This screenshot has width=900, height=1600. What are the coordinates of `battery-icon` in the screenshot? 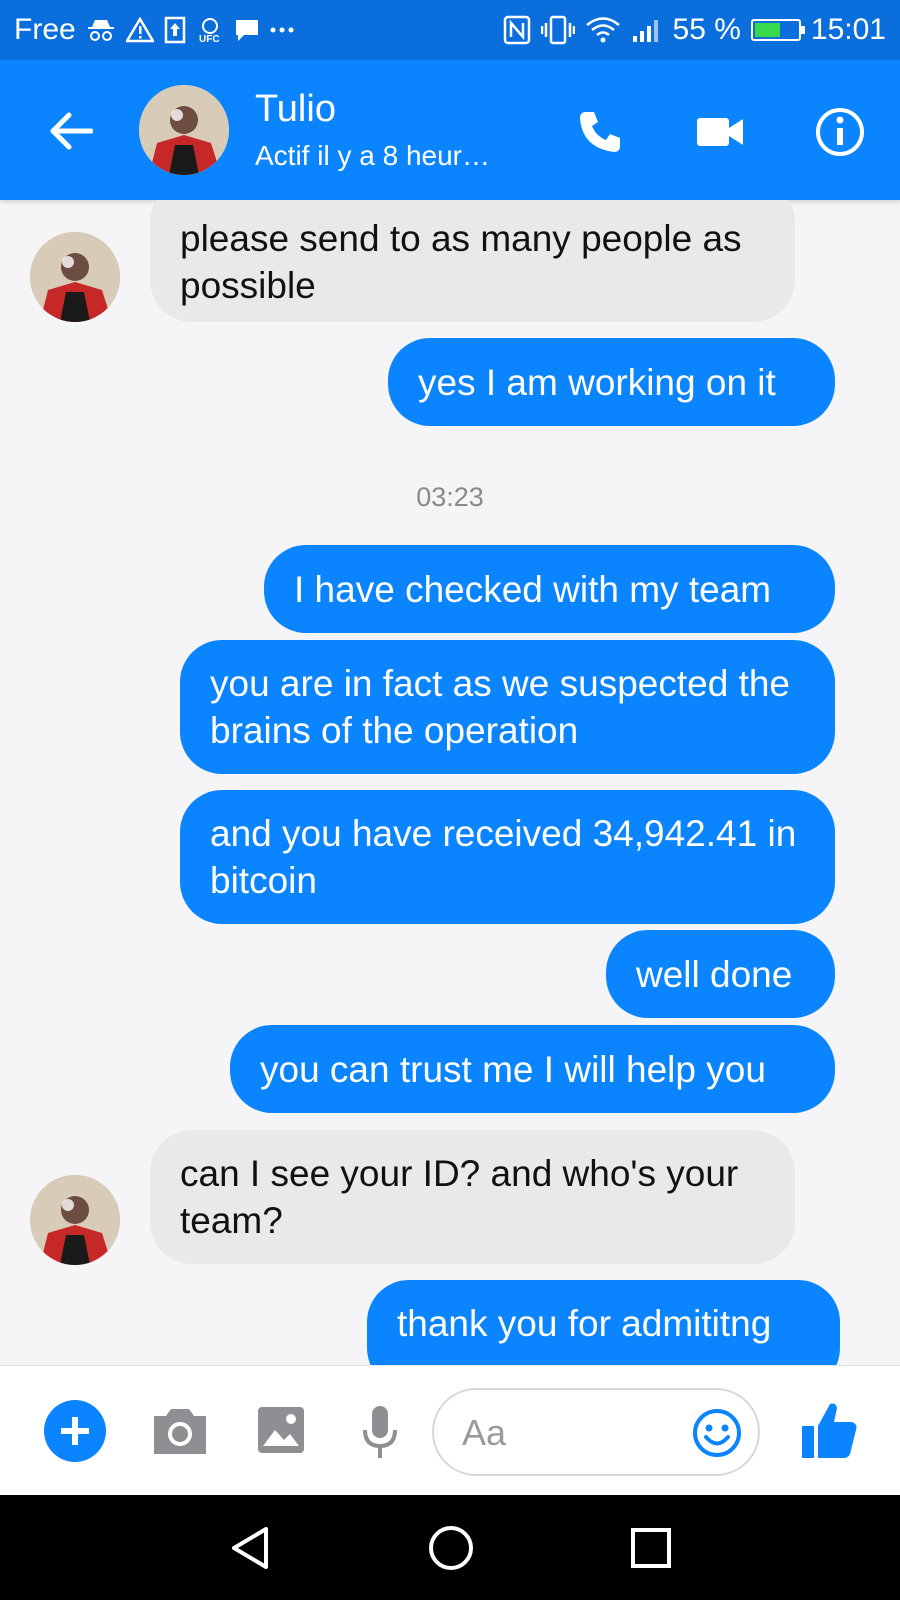 It's located at (777, 30).